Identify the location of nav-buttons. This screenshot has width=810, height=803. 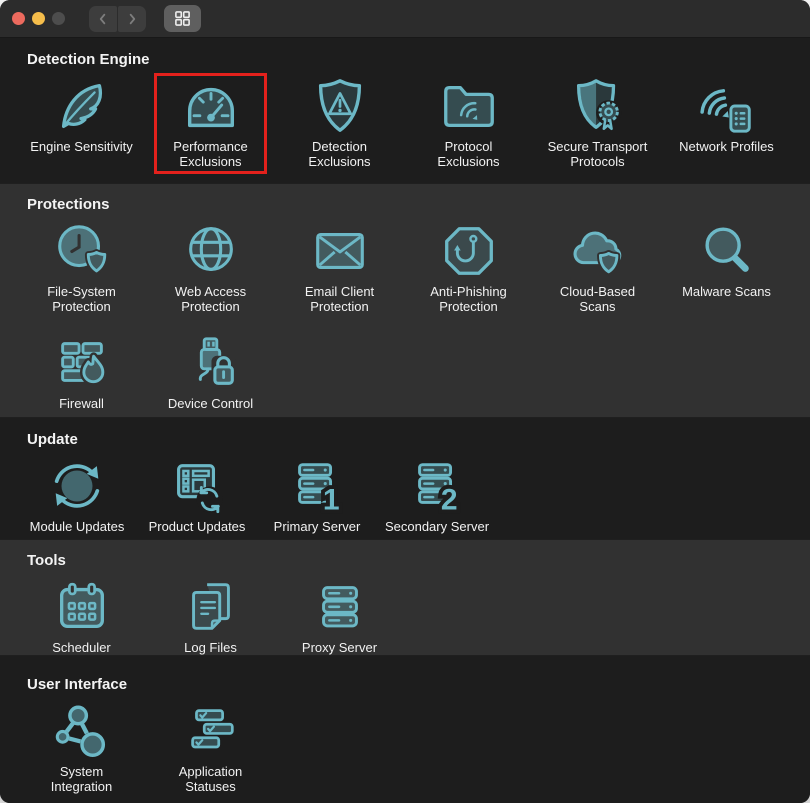
(117, 18).